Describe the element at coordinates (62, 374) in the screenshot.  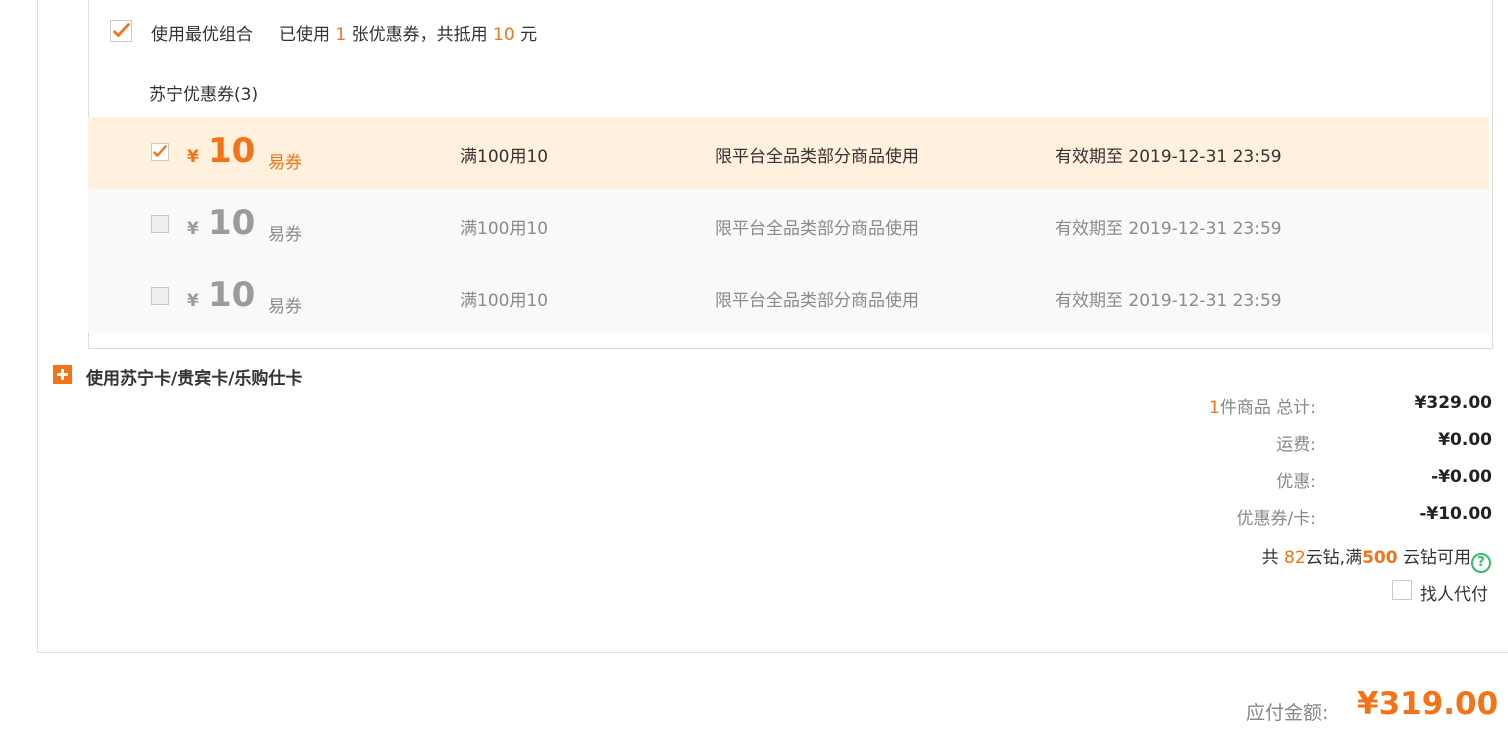
I see `plus-icon` at that location.